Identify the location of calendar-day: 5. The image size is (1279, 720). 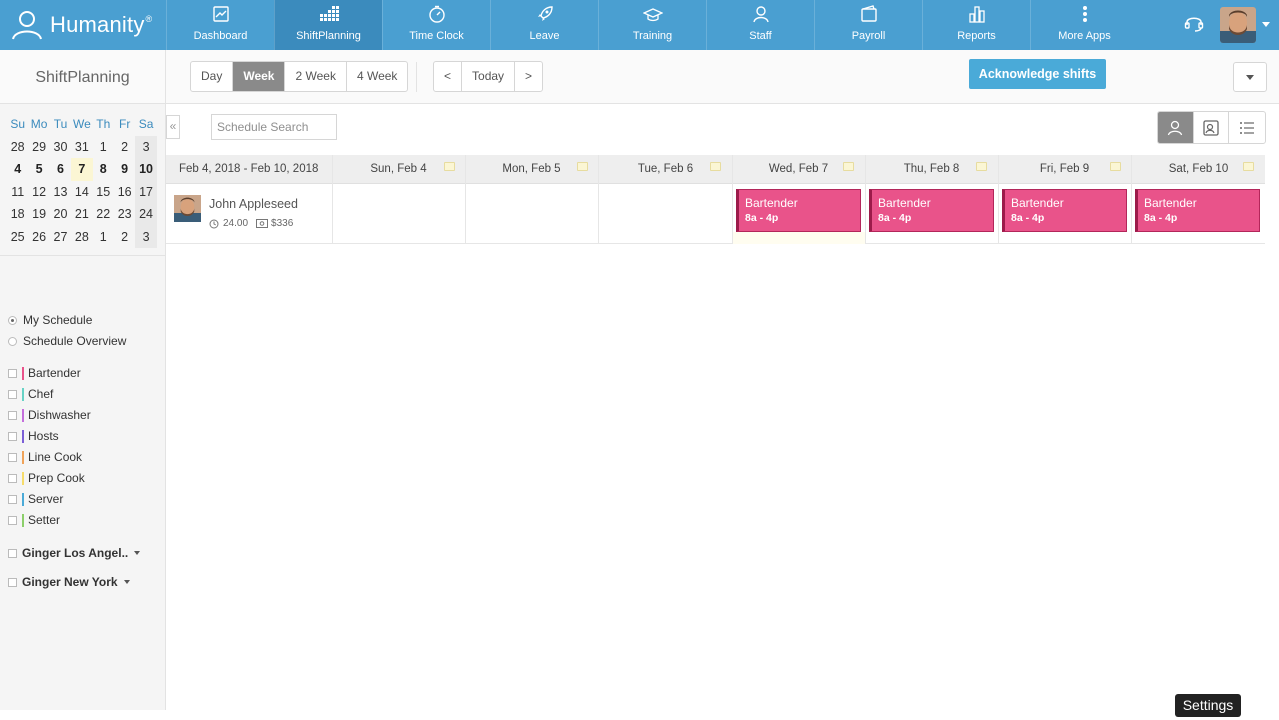
(38, 169).